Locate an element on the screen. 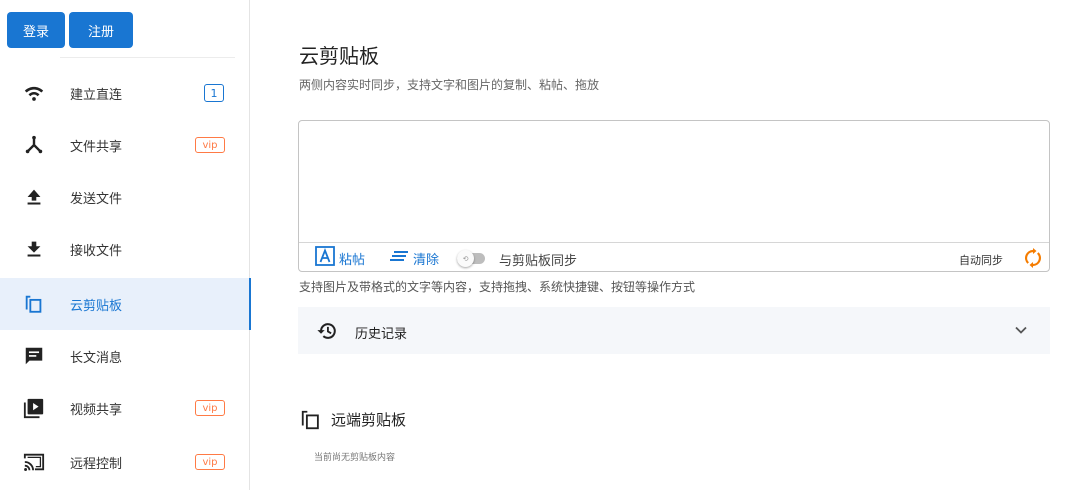 Image resolution: width=1080 pixels, height=490 pixels. clear-label: 清除 is located at coordinates (426, 260).